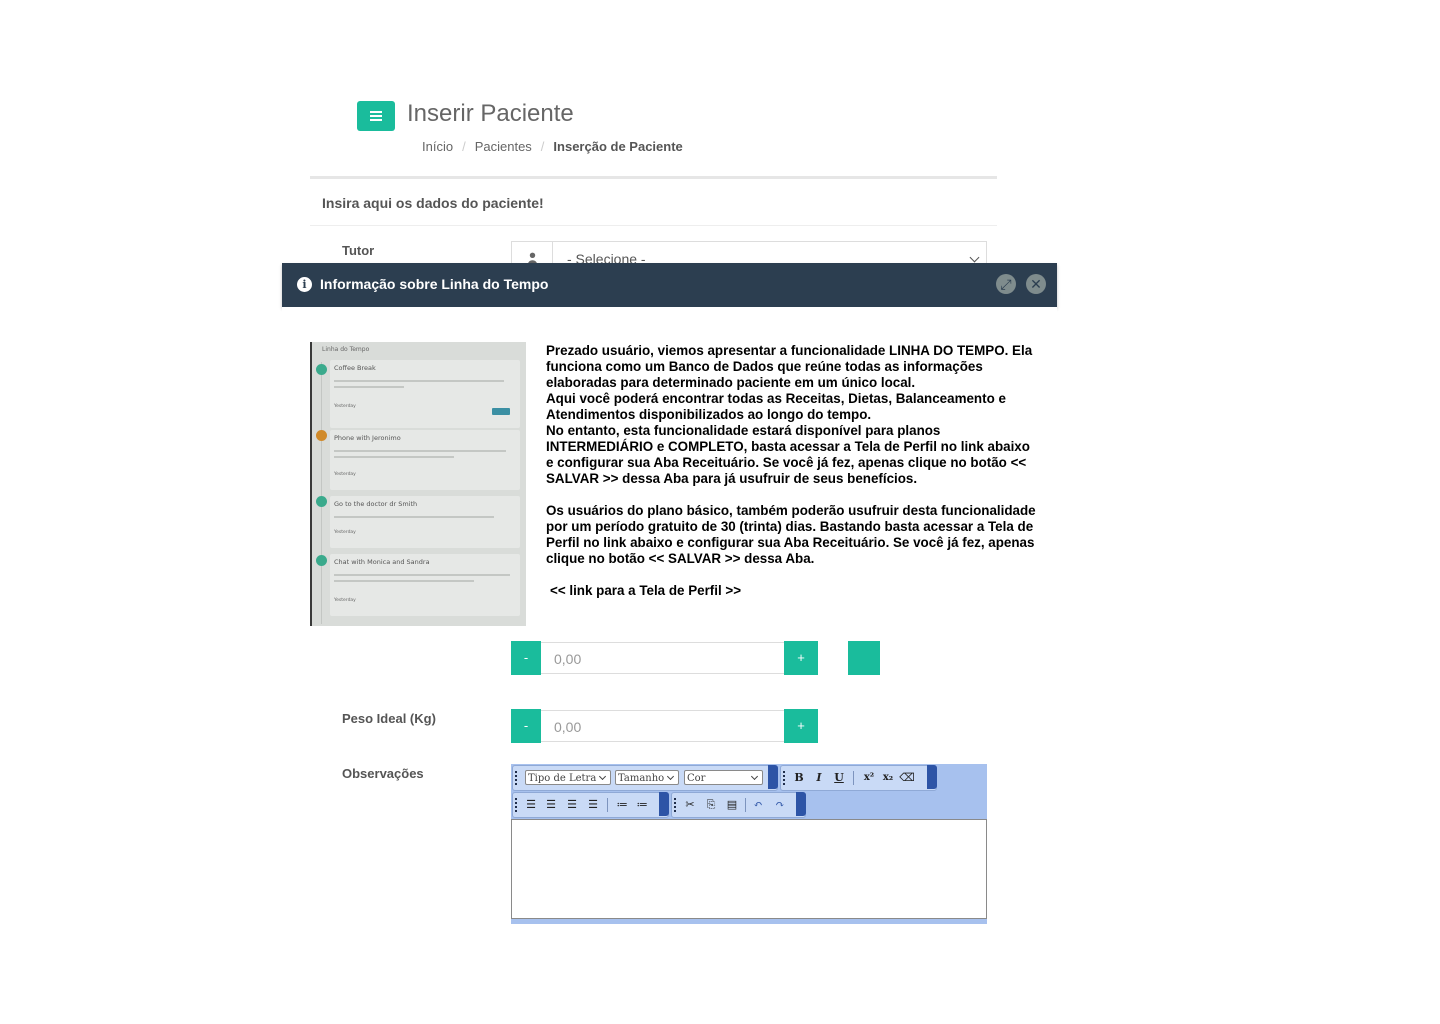  I want to click on paste-icon: ▤, so click(732, 805).